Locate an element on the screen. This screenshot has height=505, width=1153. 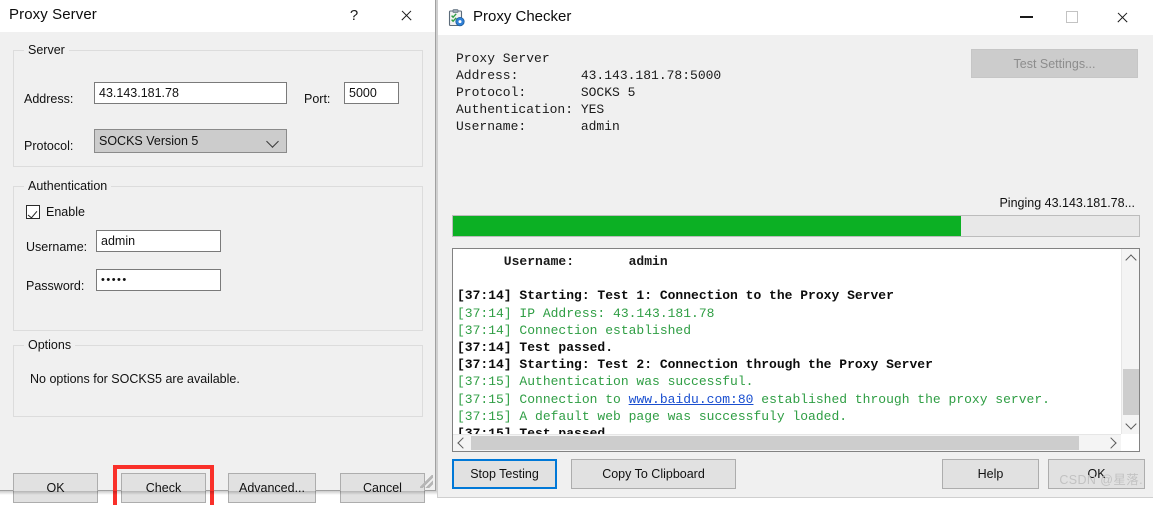
proxy-summary-heading: Proxy Server is located at coordinates (503, 58).